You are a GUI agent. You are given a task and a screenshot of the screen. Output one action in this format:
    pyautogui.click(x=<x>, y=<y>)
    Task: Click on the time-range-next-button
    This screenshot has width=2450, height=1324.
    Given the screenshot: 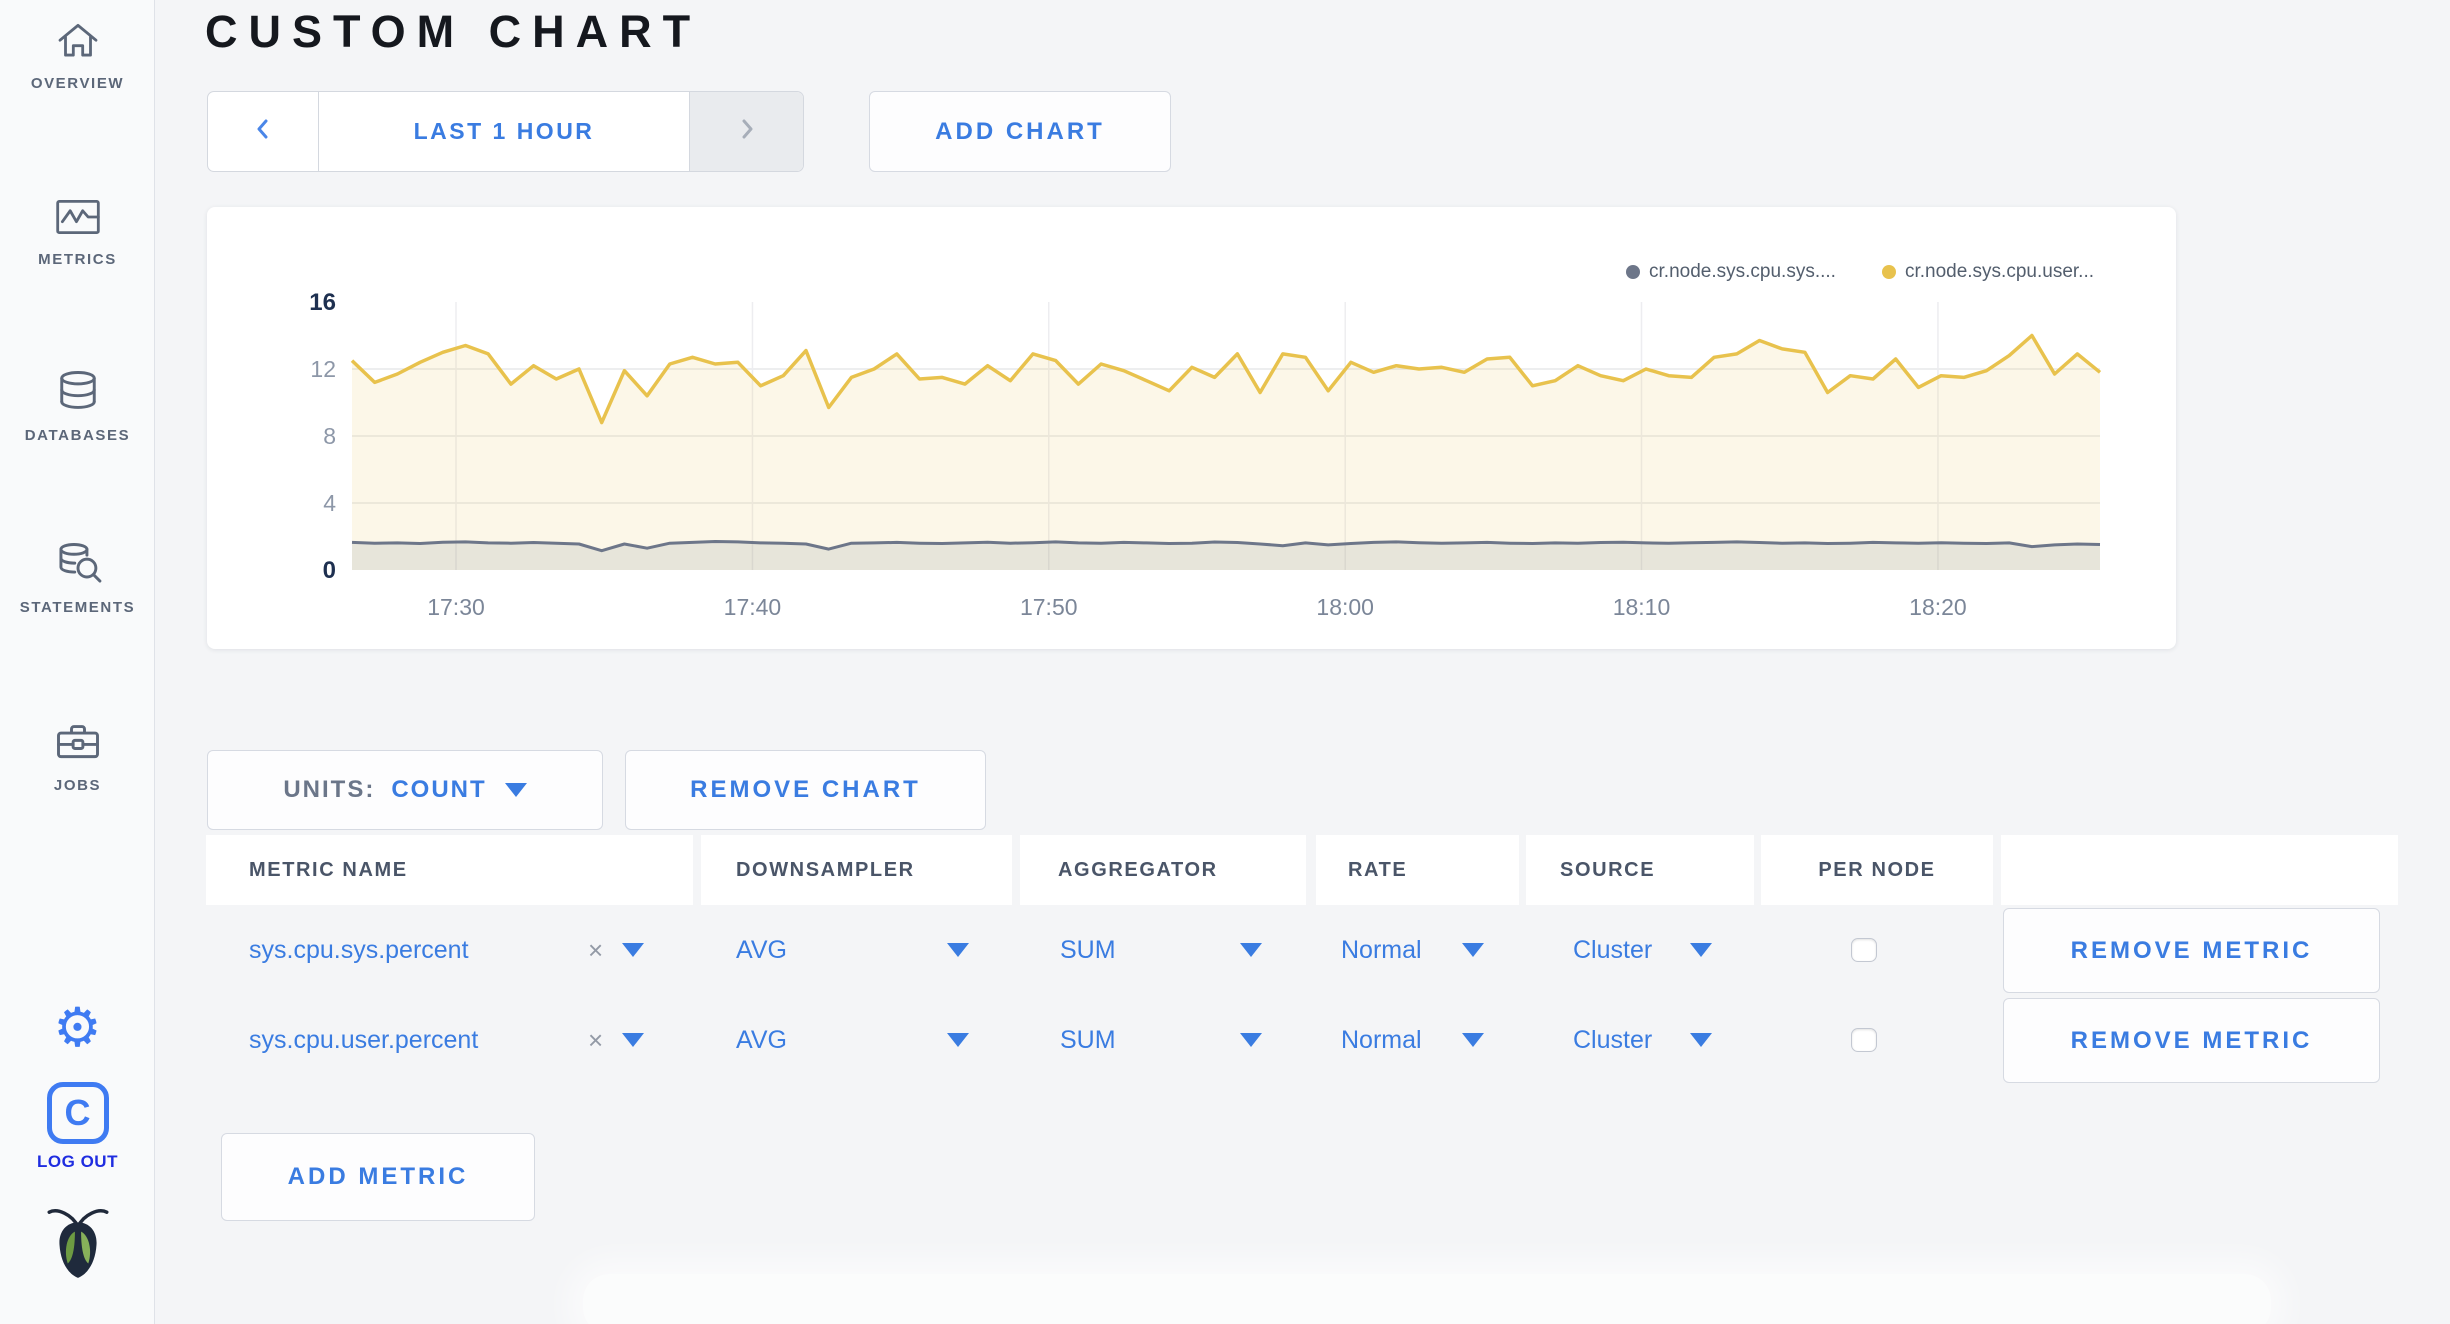 What is the action you would take?
    pyautogui.click(x=746, y=131)
    